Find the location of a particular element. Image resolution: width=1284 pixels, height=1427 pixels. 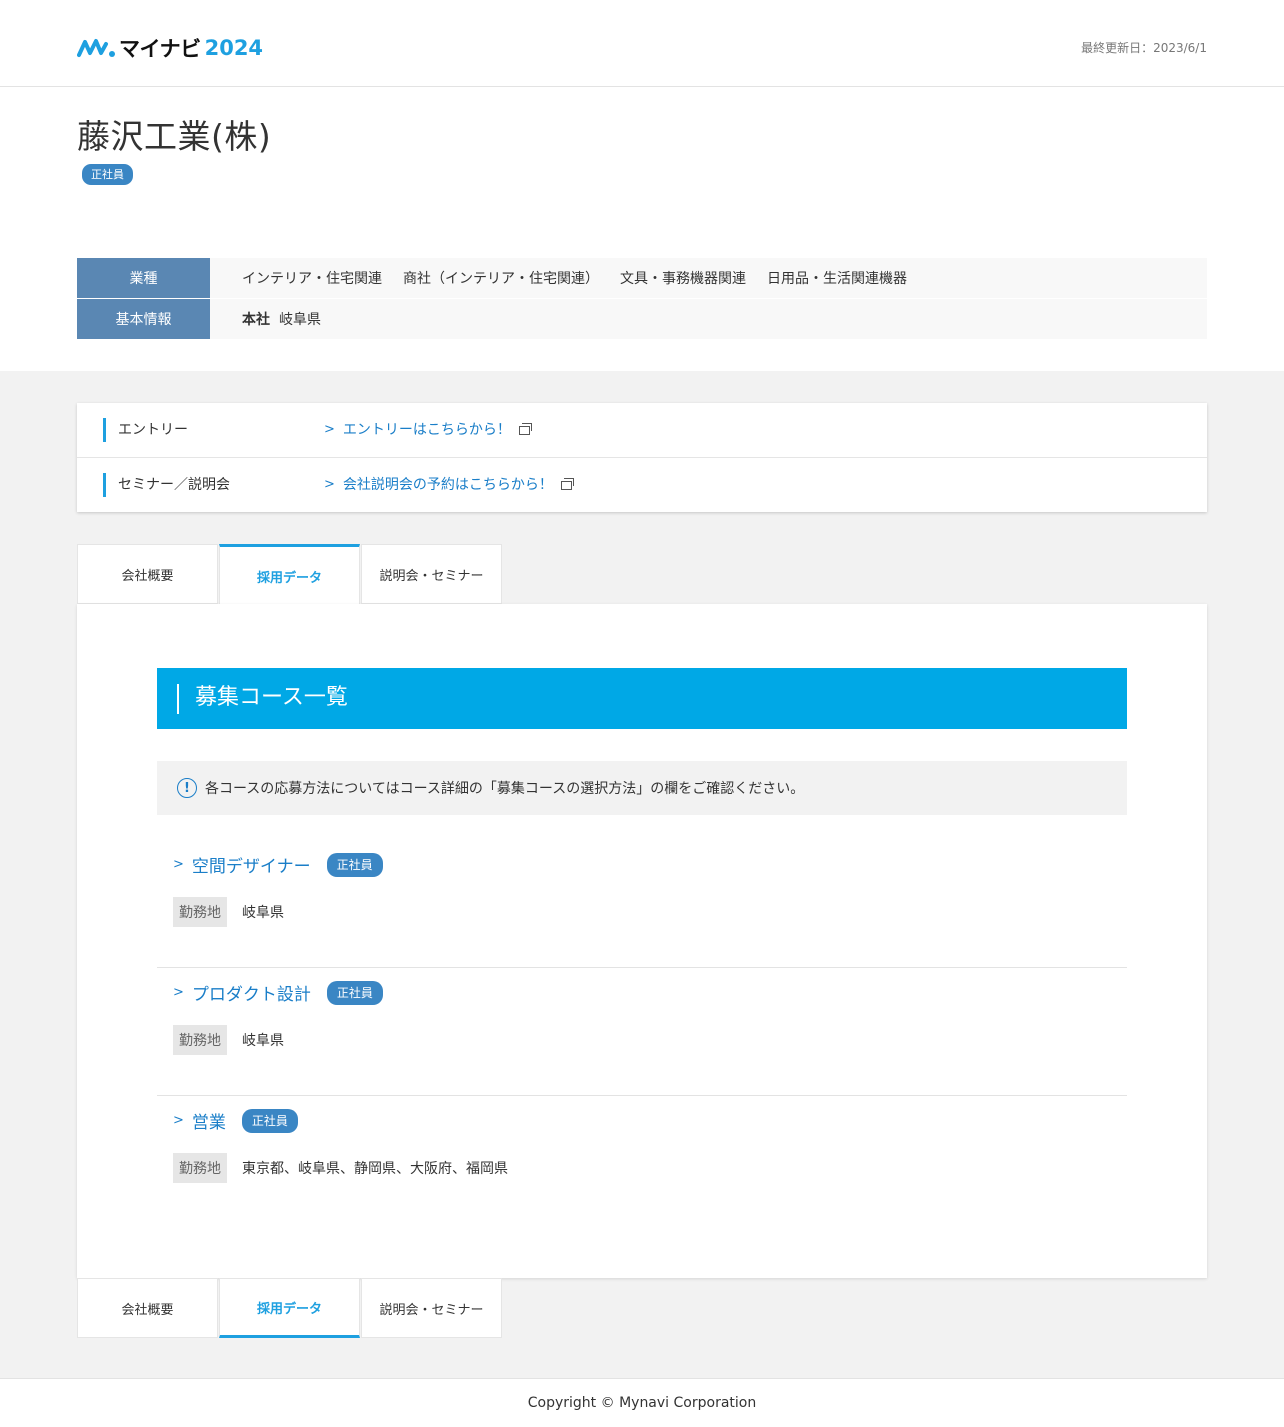

course-location: 勤務地 東京都、岐阜県、静岡県、大阪府、福岡県 is located at coordinates (340, 1168).